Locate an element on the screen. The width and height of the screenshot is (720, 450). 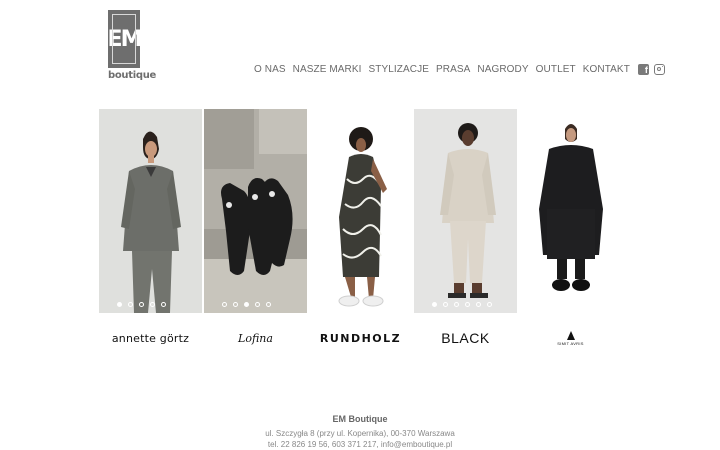
slide-lofina is located at coordinates (255, 211).